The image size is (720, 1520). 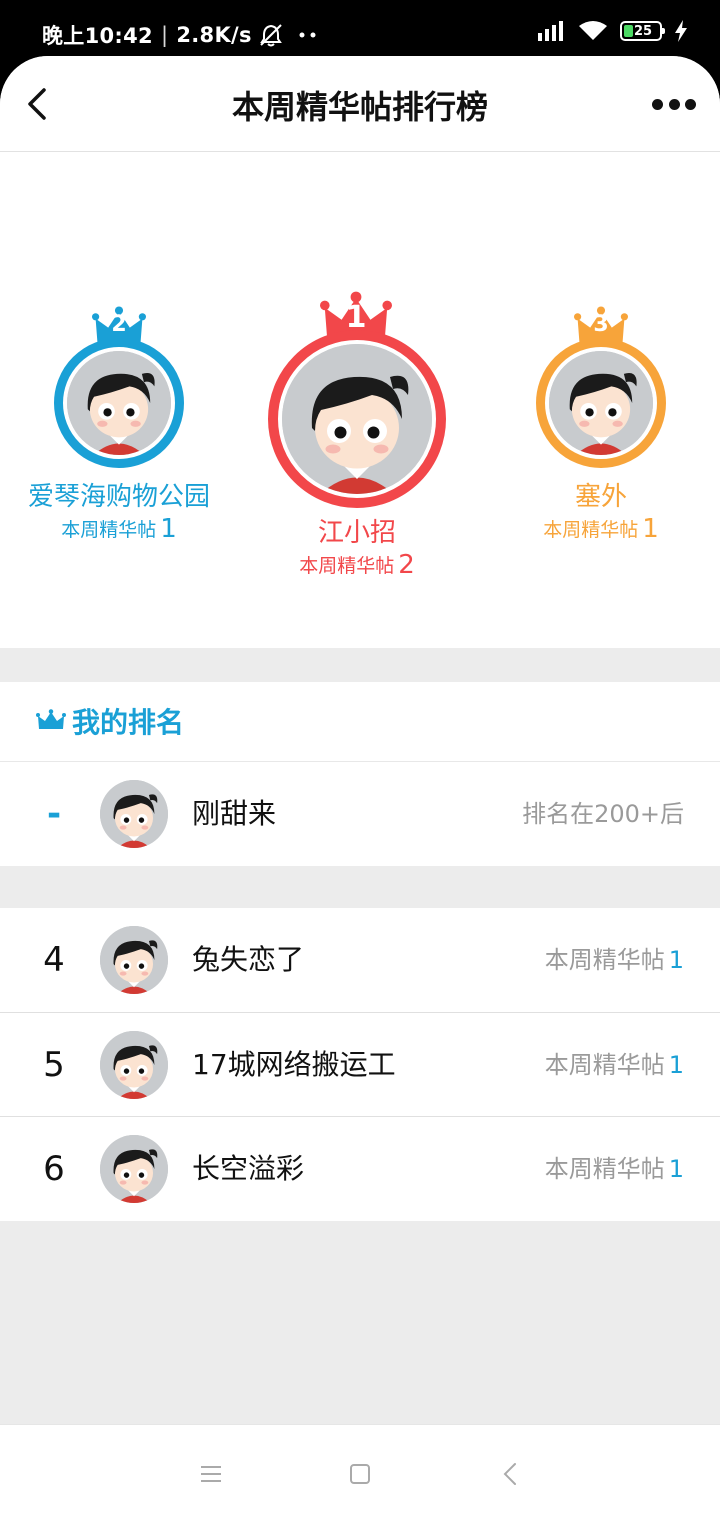 What do you see at coordinates (511, 1474) in the screenshot?
I see `back-icon` at bounding box center [511, 1474].